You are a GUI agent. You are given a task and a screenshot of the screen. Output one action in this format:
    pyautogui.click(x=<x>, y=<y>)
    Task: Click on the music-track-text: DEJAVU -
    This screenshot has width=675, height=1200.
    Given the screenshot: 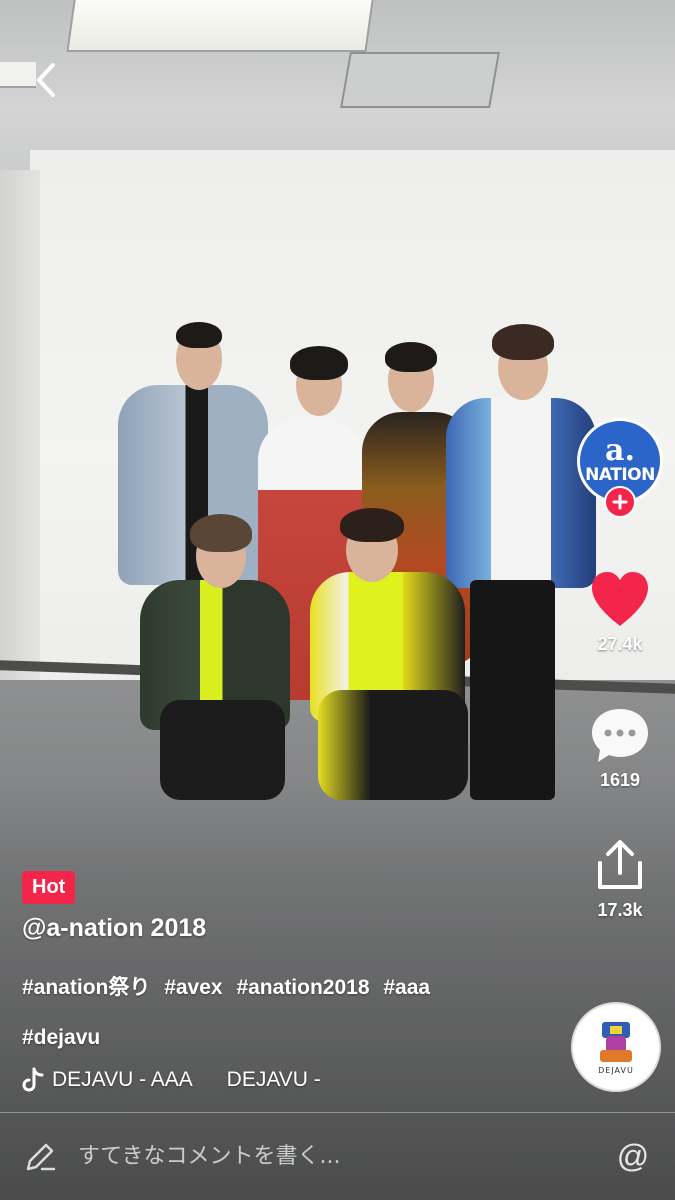 What is the action you would take?
    pyautogui.click(x=273, y=1079)
    